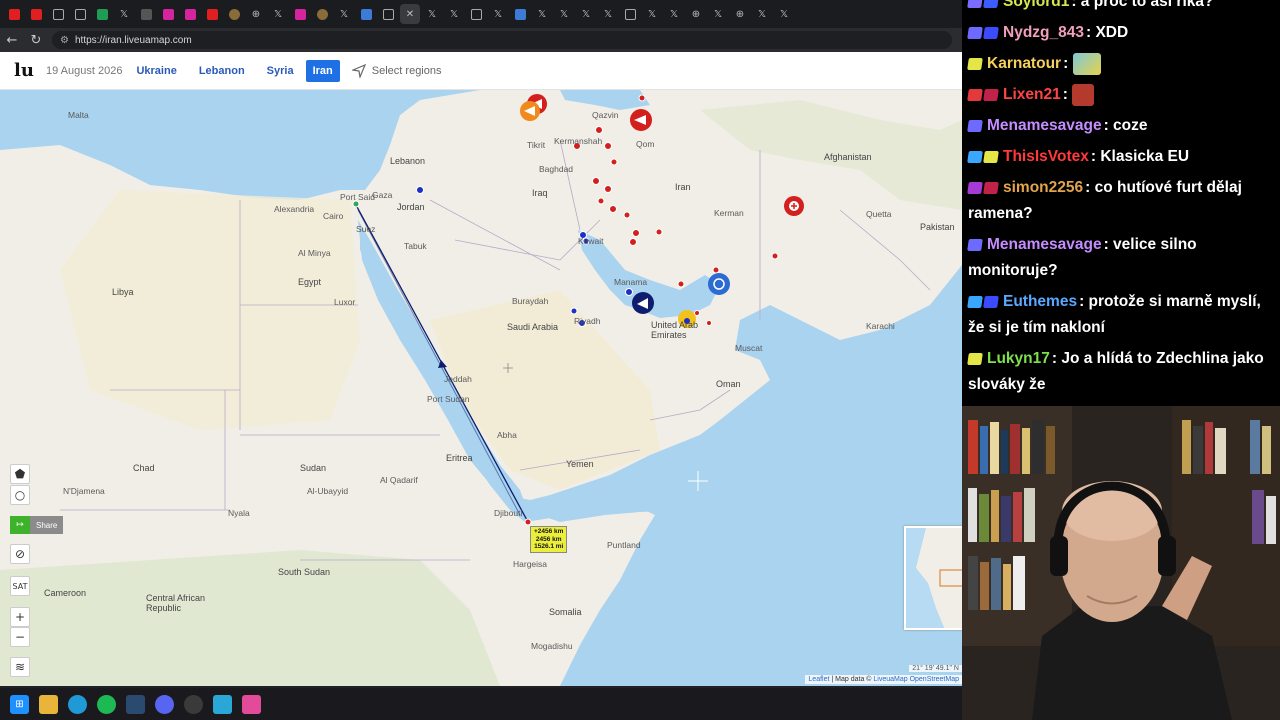  I want to click on tab-syria: Syria, so click(280, 71).